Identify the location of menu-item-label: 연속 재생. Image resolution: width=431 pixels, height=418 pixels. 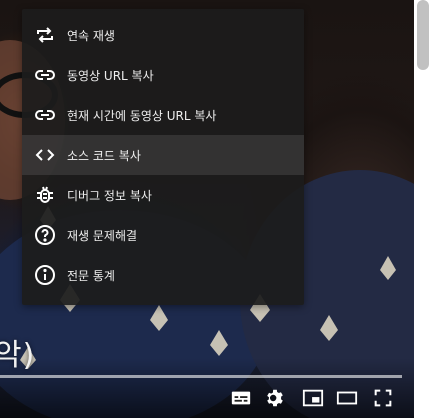
(91, 35).